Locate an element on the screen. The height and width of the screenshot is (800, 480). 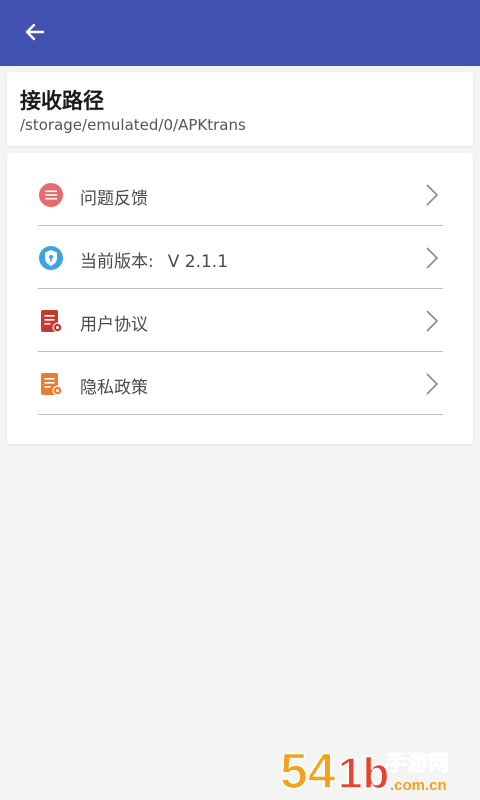
shield-lock-icon is located at coordinates (51, 258).